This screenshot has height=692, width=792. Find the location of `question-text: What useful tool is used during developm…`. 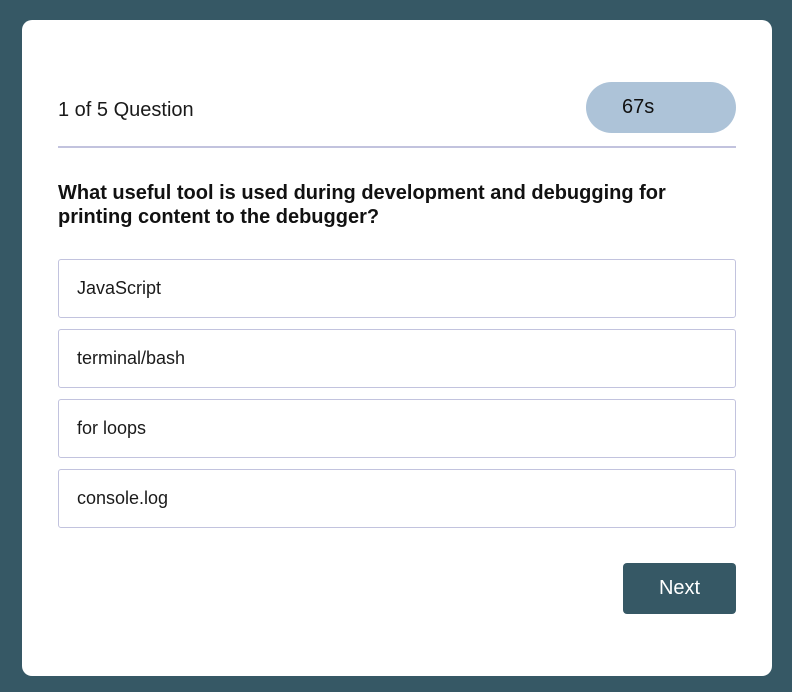

question-text: What useful tool is used during developm… is located at coordinates (362, 205).